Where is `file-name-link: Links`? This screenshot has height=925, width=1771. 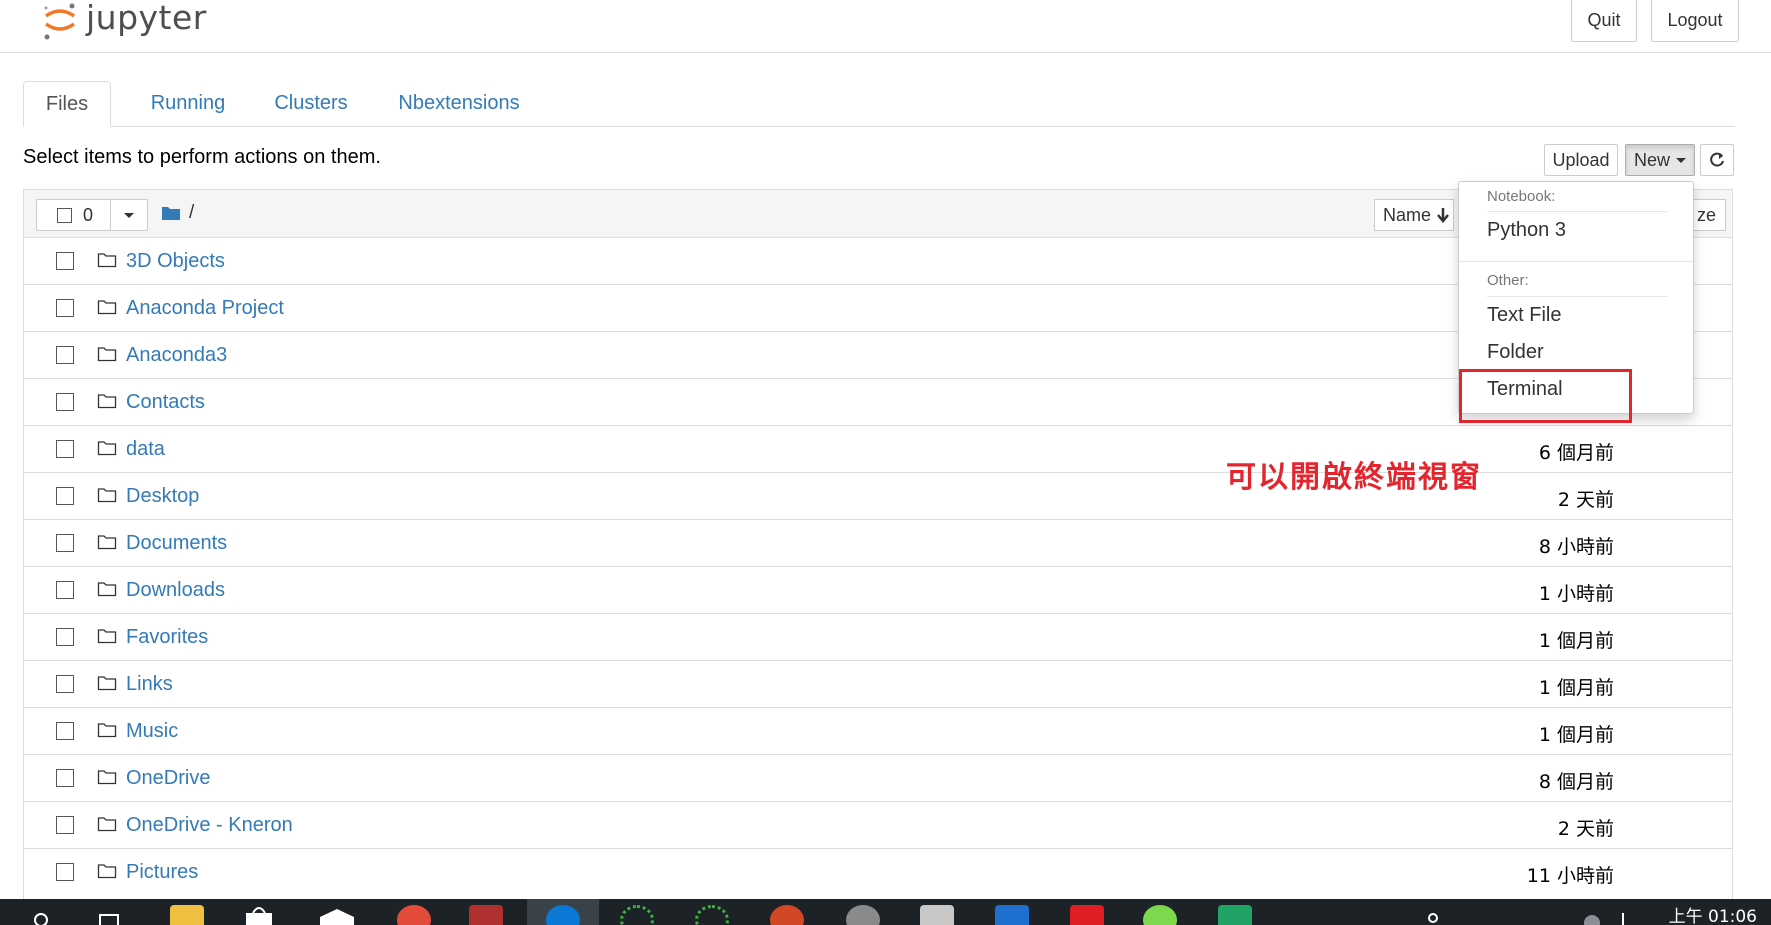 file-name-link: Links is located at coordinates (149, 684).